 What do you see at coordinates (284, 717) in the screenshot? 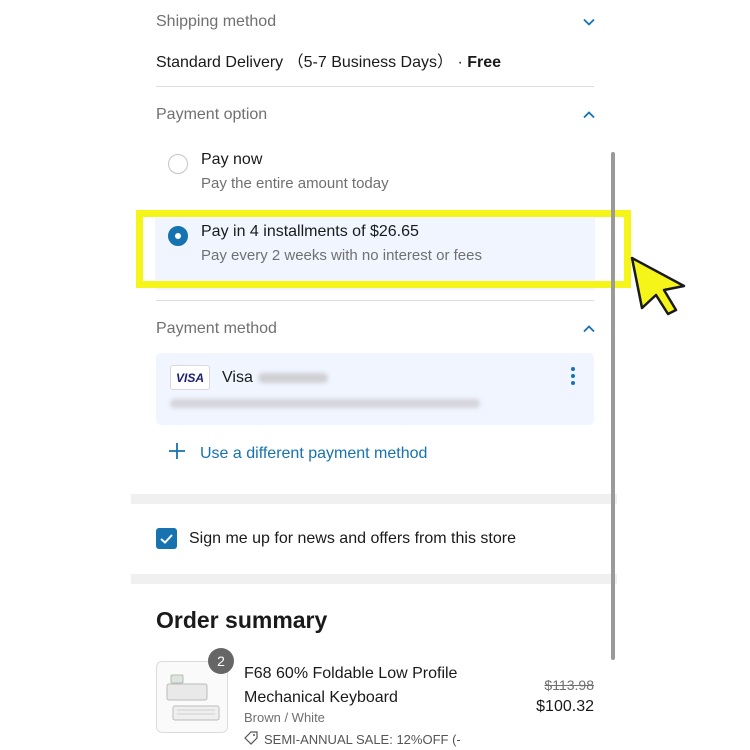
I see `product-variant: Brown / White` at bounding box center [284, 717].